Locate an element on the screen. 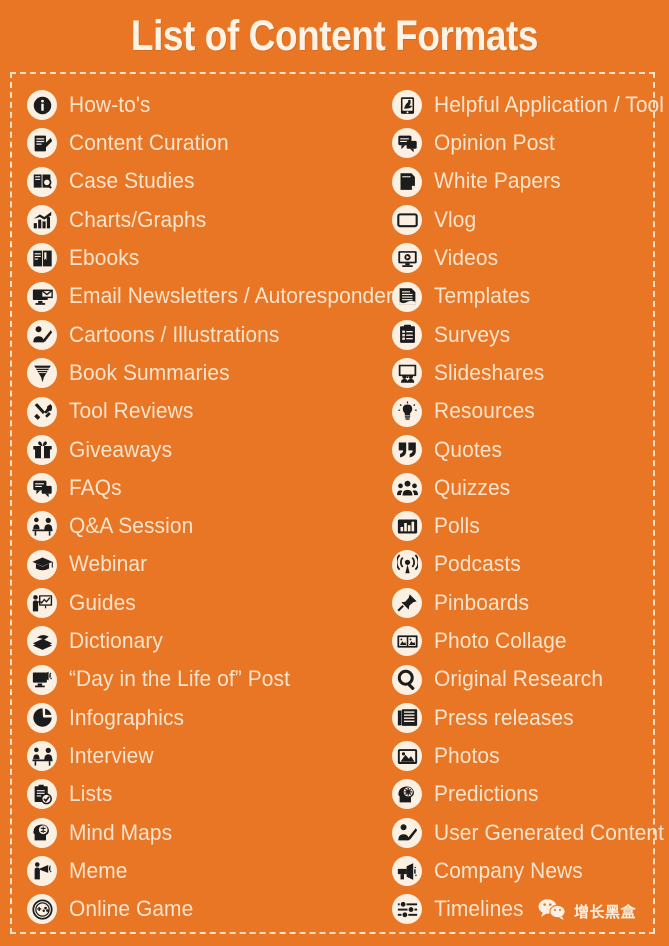  presenter-board-icon is located at coordinates (42, 603).